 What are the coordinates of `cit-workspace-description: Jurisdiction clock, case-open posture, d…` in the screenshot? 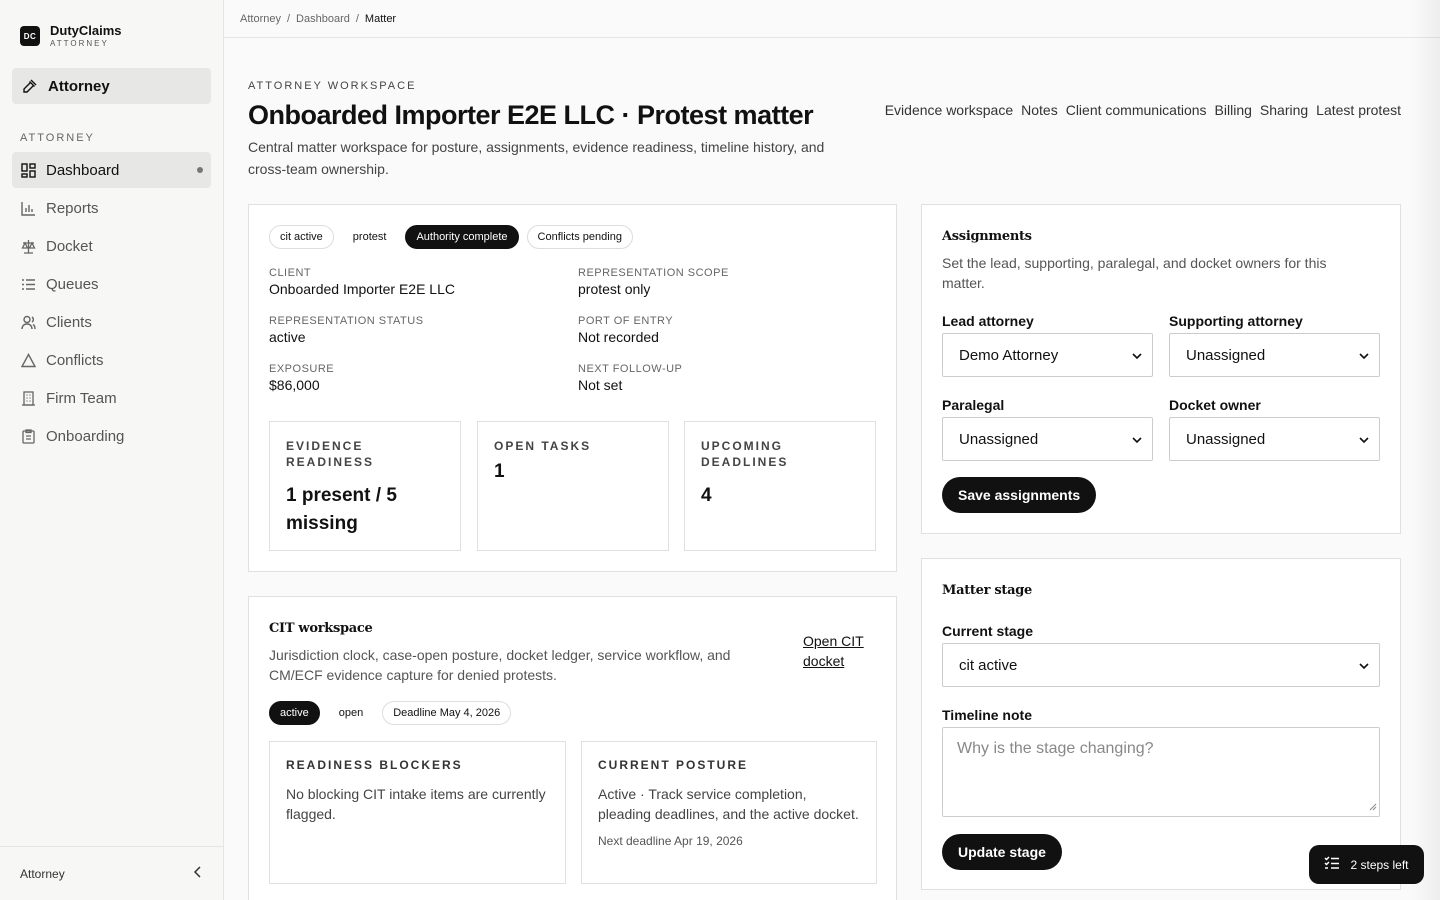 It's located at (500, 665).